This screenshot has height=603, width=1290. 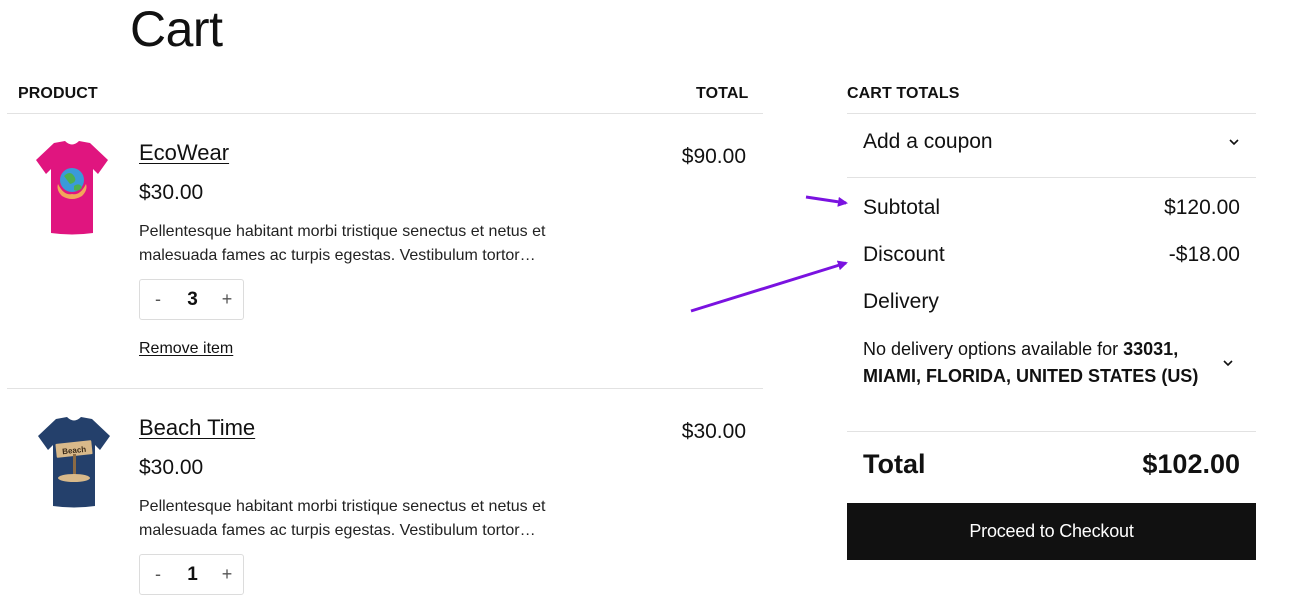 What do you see at coordinates (826, 201) in the screenshot?
I see `arrow-to-subtotal` at bounding box center [826, 201].